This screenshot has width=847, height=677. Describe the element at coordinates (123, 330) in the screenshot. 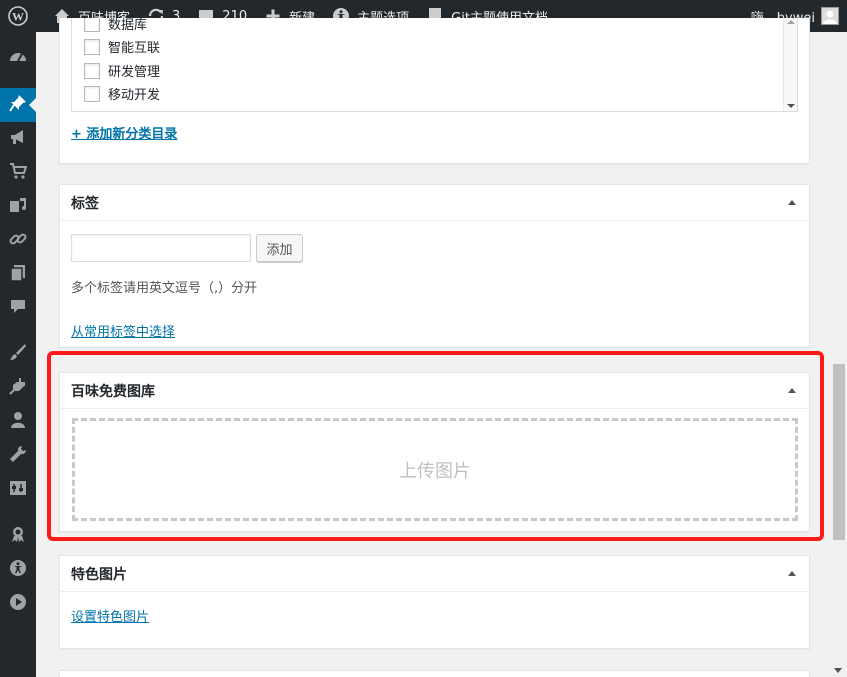

I see `choose-common-tags-link: 从常用标签中选择` at that location.